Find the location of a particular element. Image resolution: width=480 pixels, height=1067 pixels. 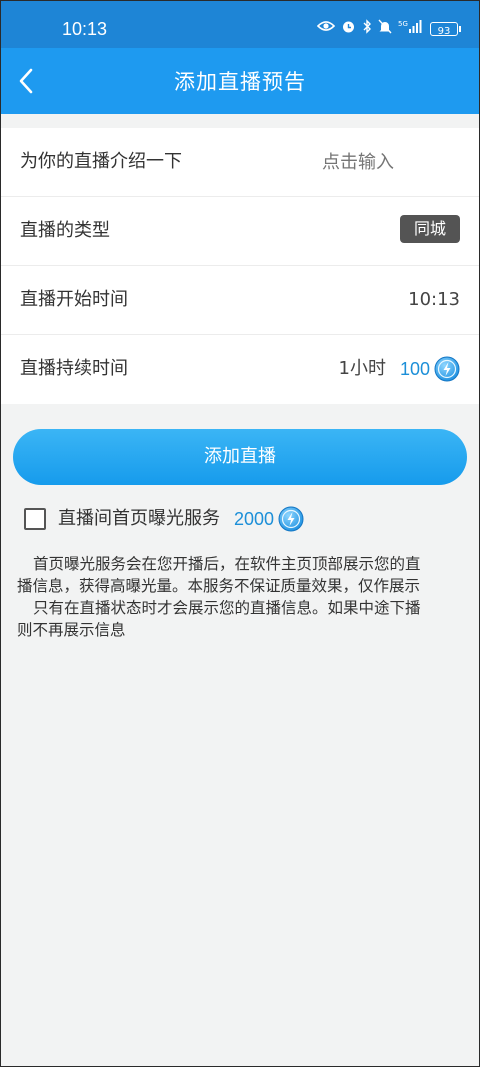

duration-value-group: 1小时 100 is located at coordinates (400, 369).